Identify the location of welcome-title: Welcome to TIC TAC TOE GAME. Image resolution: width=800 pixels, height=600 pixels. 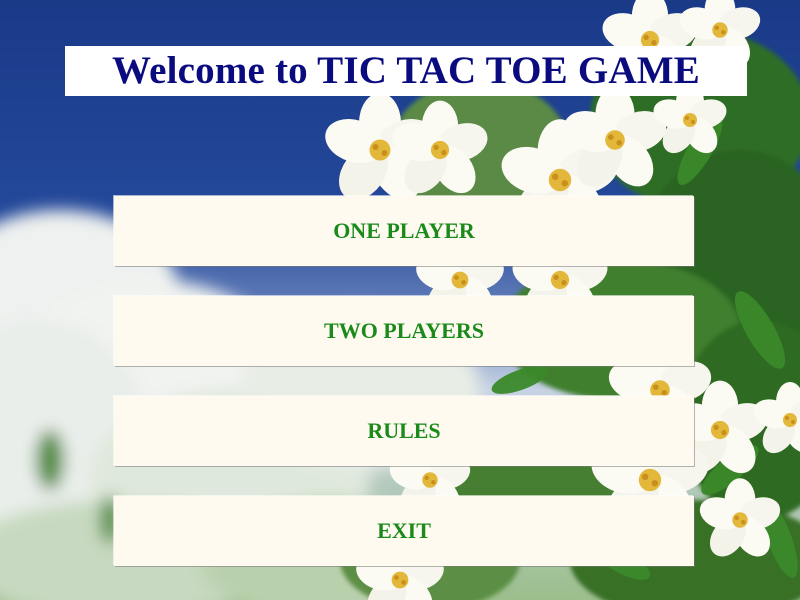
(406, 71).